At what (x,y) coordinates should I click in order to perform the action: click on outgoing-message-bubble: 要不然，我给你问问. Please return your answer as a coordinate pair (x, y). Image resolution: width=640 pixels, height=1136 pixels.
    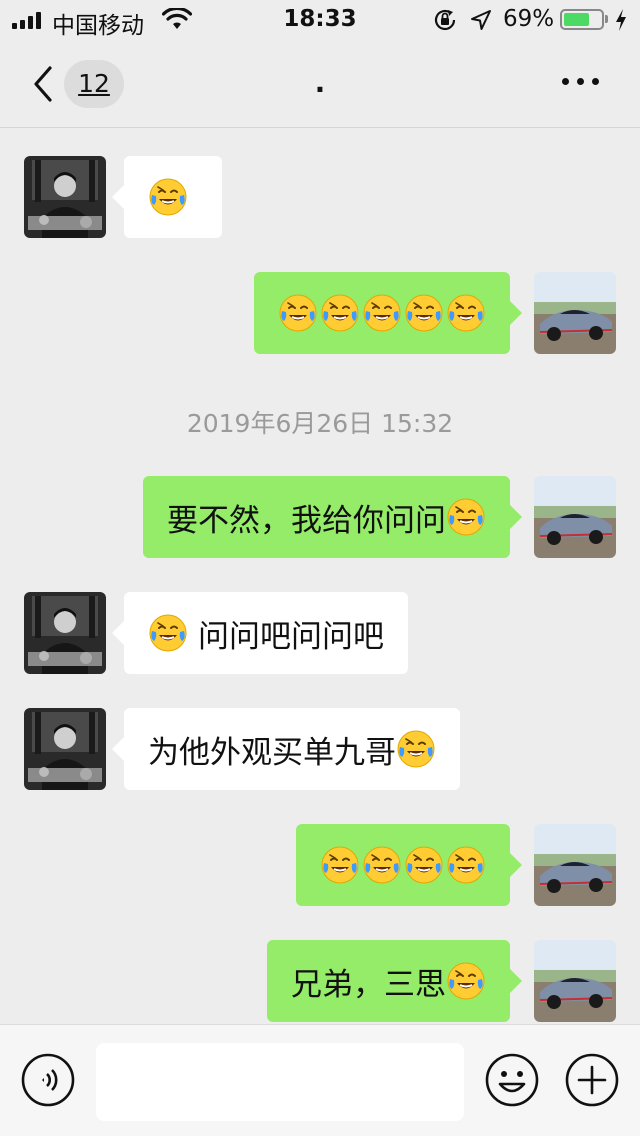
    Looking at the image, I should click on (332, 517).